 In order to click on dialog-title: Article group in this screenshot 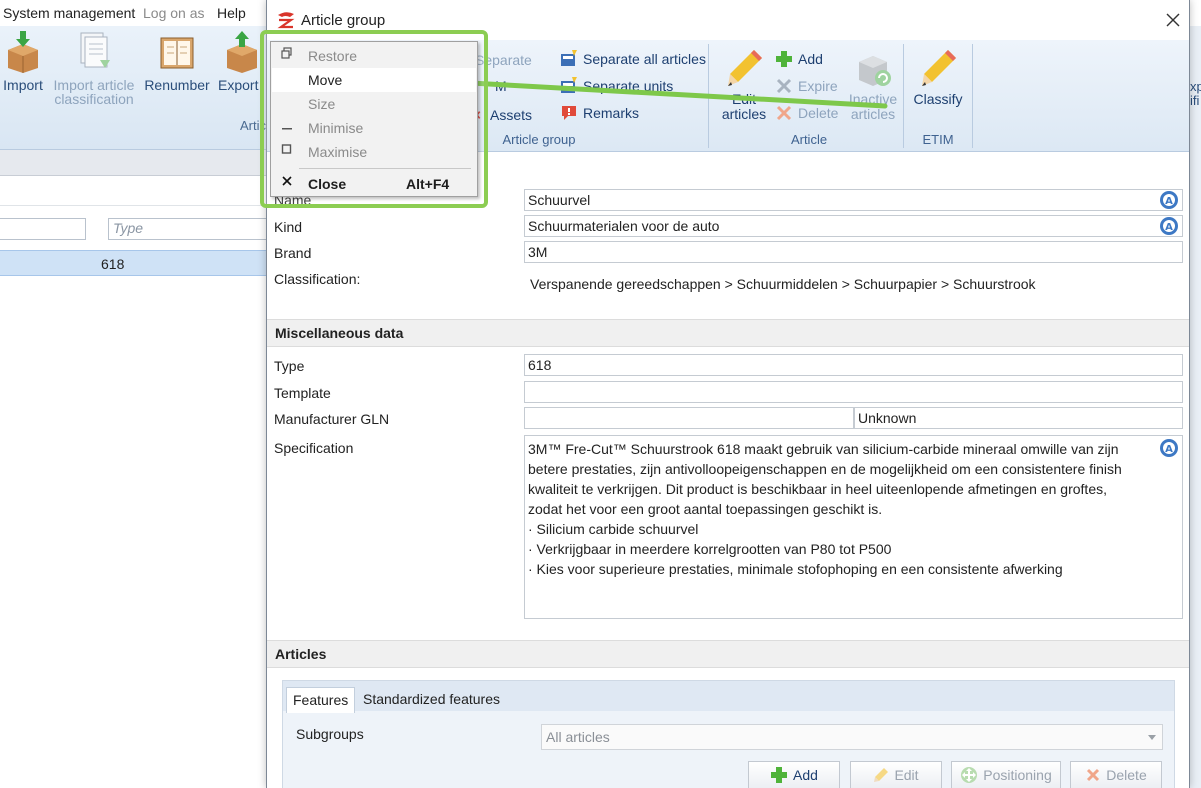, I will do `click(343, 20)`.